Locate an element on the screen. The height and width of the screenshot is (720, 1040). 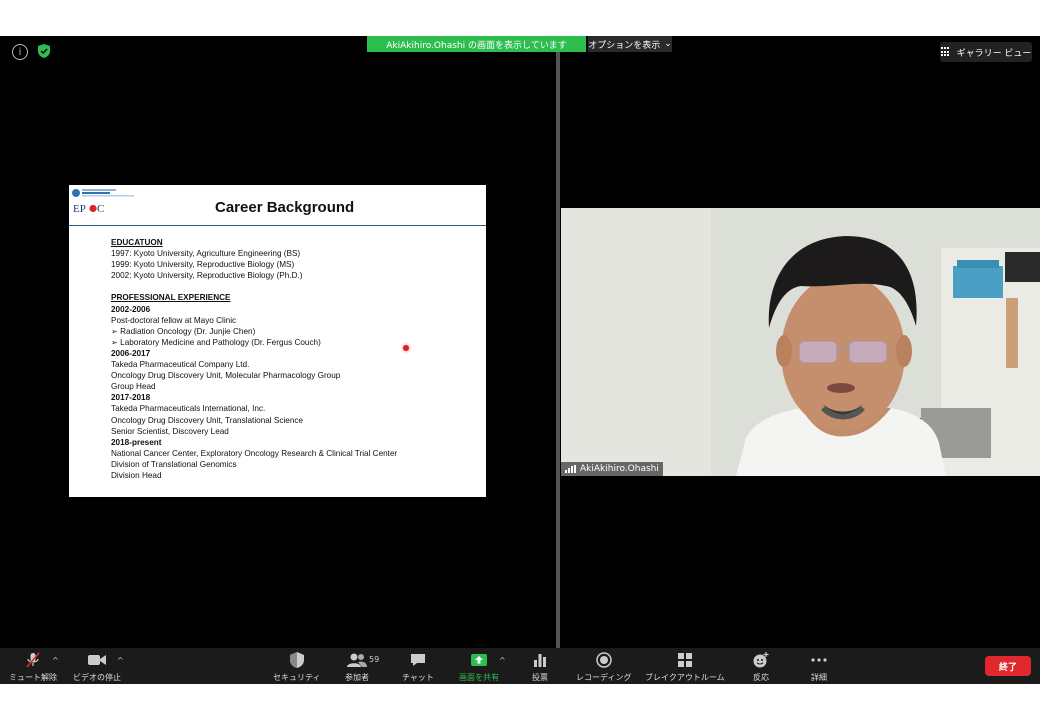
security-shield-icon is located at coordinates (296, 660).